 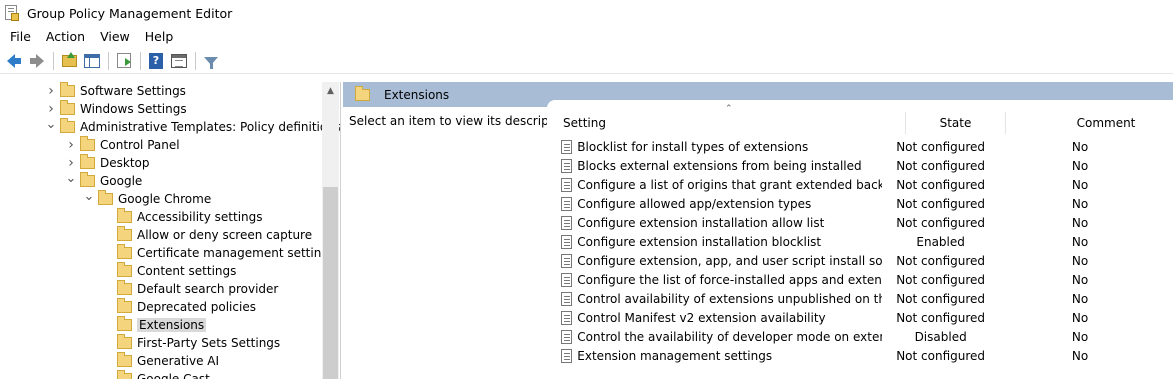 I want to click on tree-item-label: Desktop, so click(x=125, y=163).